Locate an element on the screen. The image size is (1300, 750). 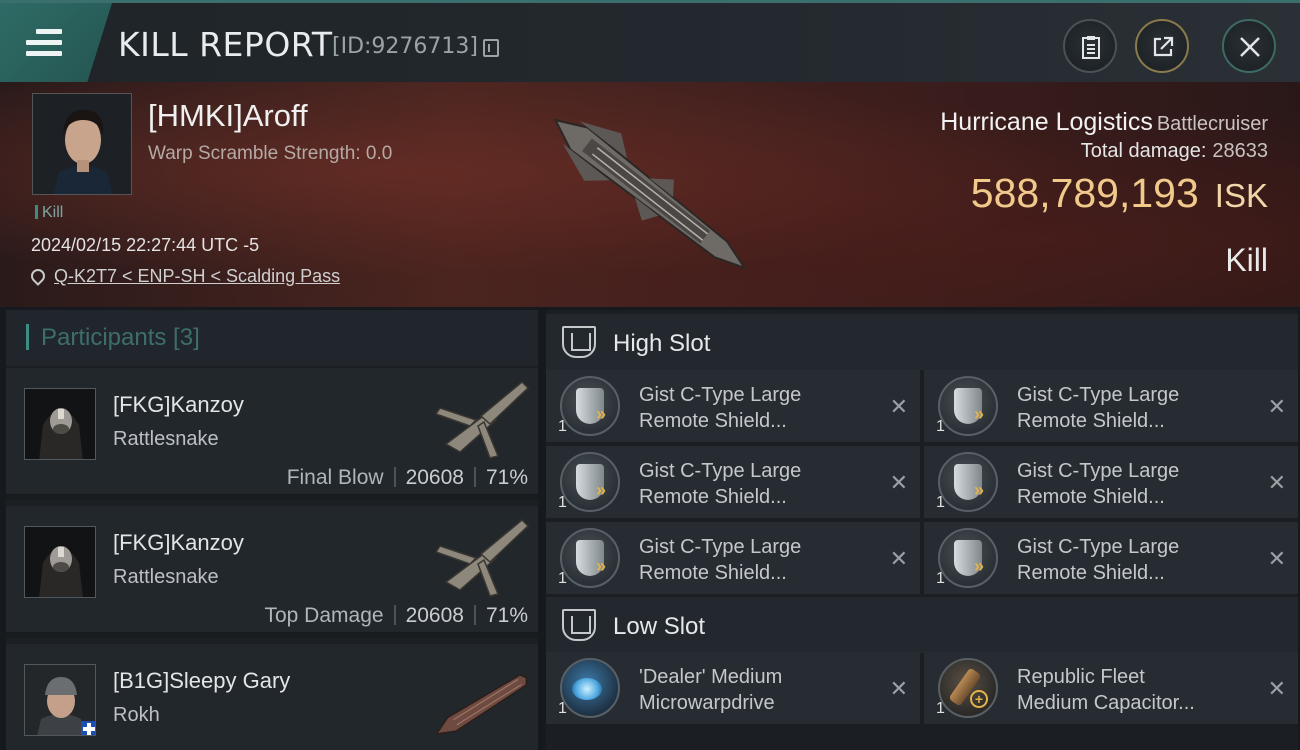
warp-scramble-text: Warp Scramble Strength: 0.0 is located at coordinates (270, 153).